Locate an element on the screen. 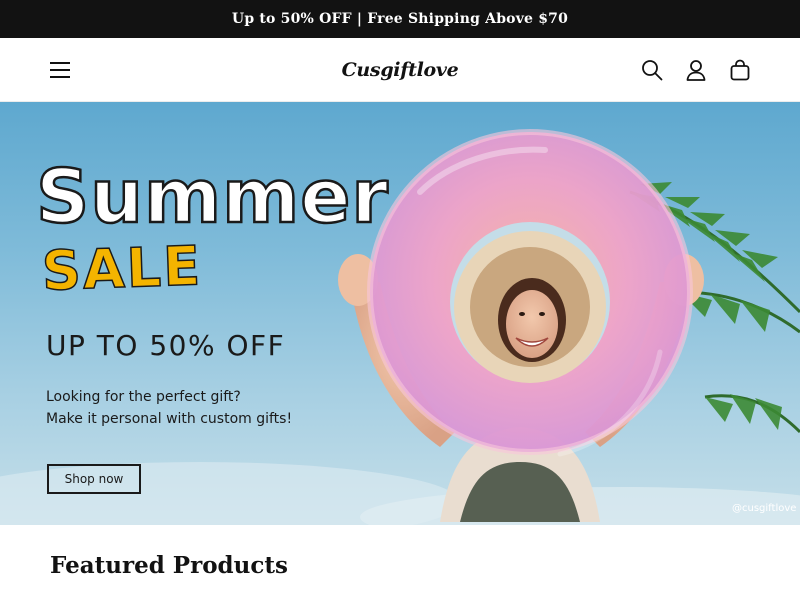 This screenshot has height=600, width=800. hamburger-menu-icon is located at coordinates (60, 70).